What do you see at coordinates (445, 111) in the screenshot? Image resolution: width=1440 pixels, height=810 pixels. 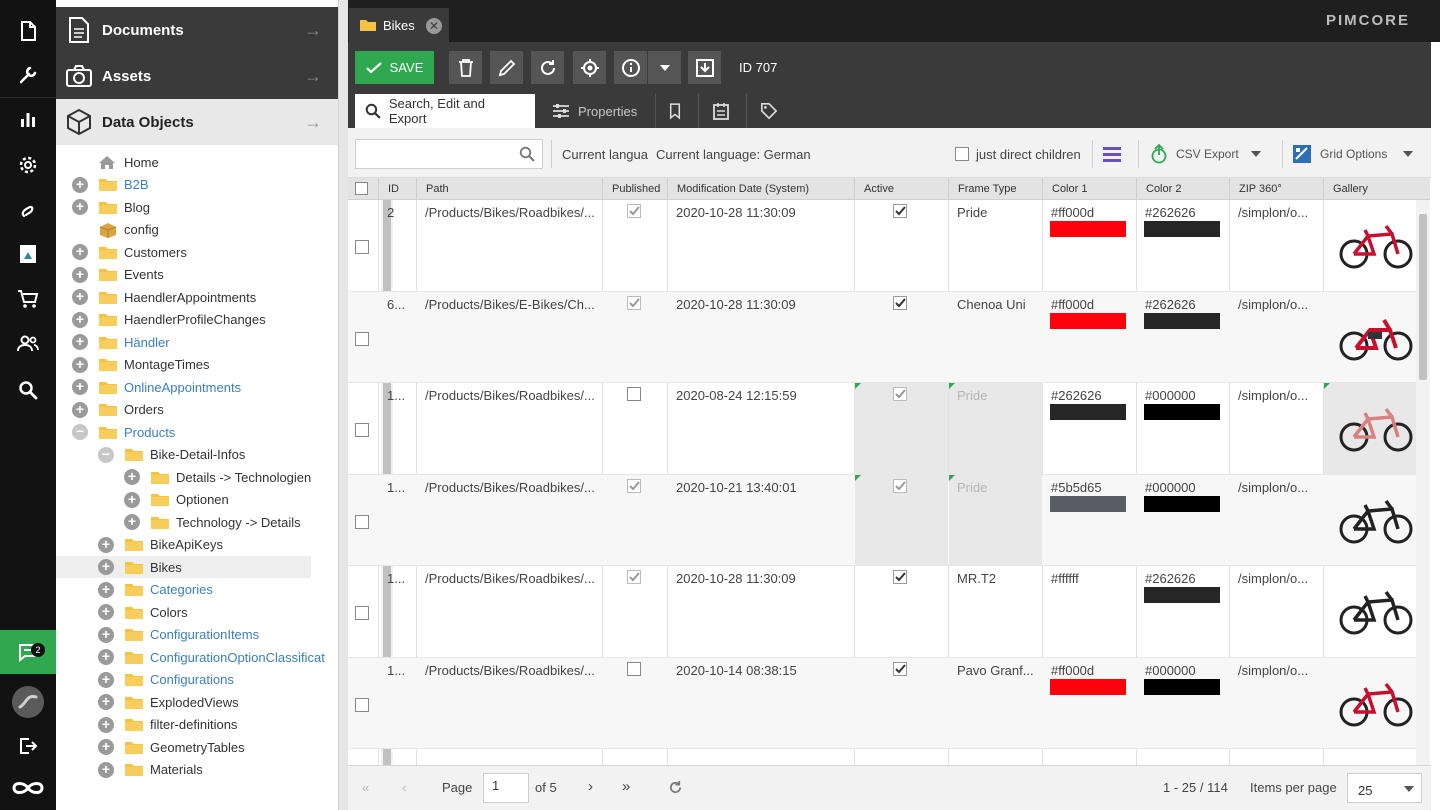 I see `tab-search-edit-export: Search, Edit and Export` at bounding box center [445, 111].